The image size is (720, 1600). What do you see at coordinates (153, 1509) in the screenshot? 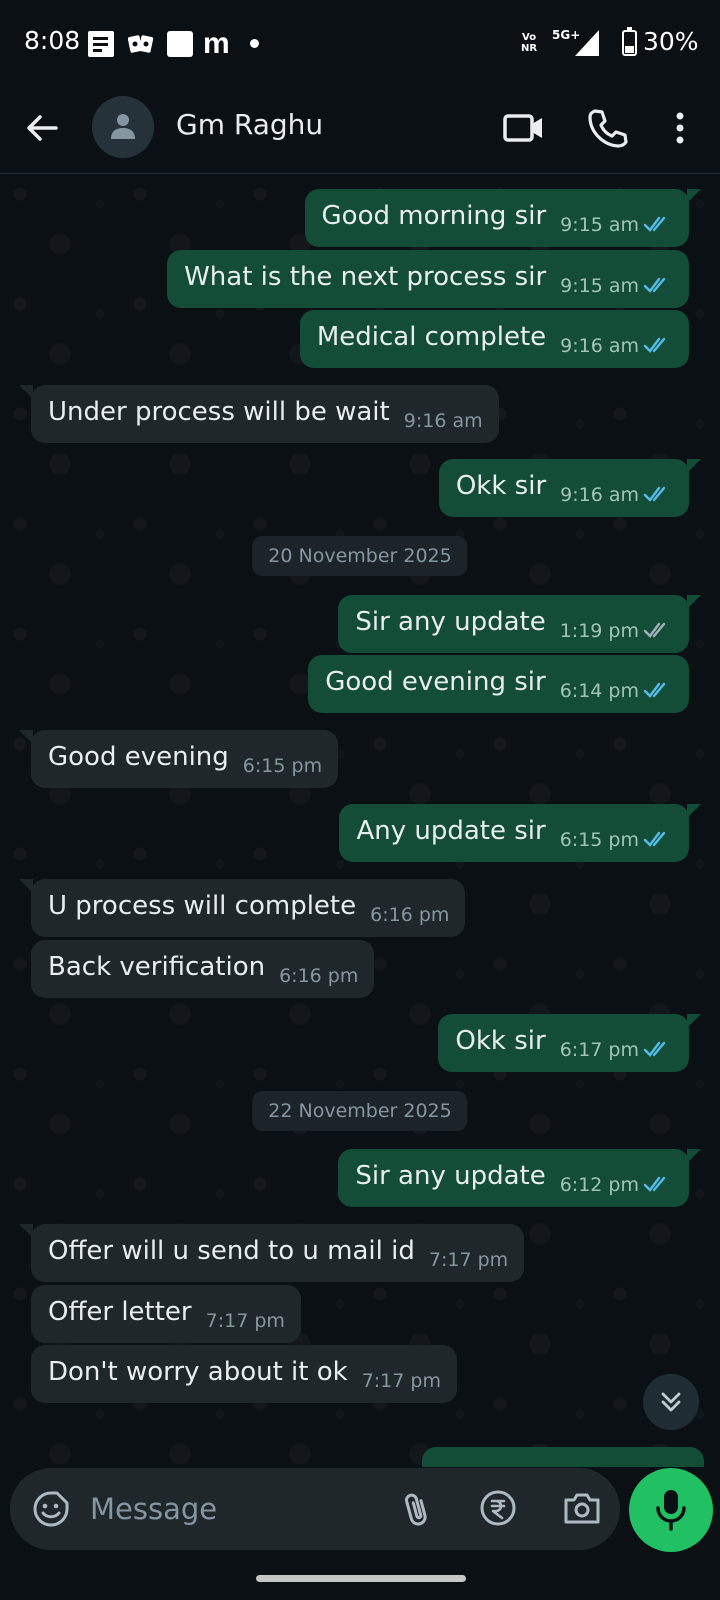
I see `message-input: Message` at bounding box center [153, 1509].